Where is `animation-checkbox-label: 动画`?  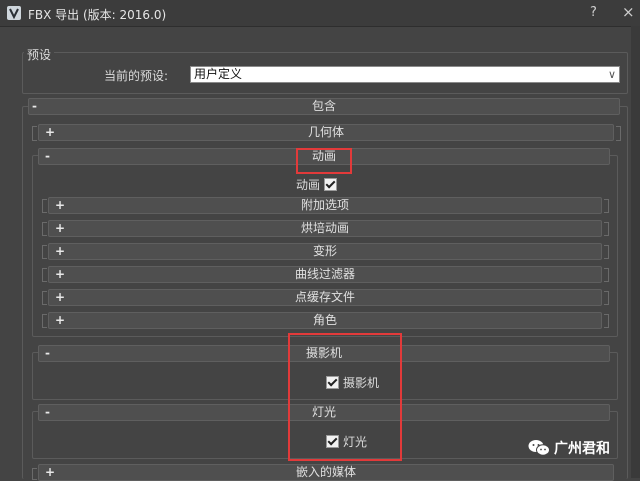 animation-checkbox-label: 动画 is located at coordinates (308, 185).